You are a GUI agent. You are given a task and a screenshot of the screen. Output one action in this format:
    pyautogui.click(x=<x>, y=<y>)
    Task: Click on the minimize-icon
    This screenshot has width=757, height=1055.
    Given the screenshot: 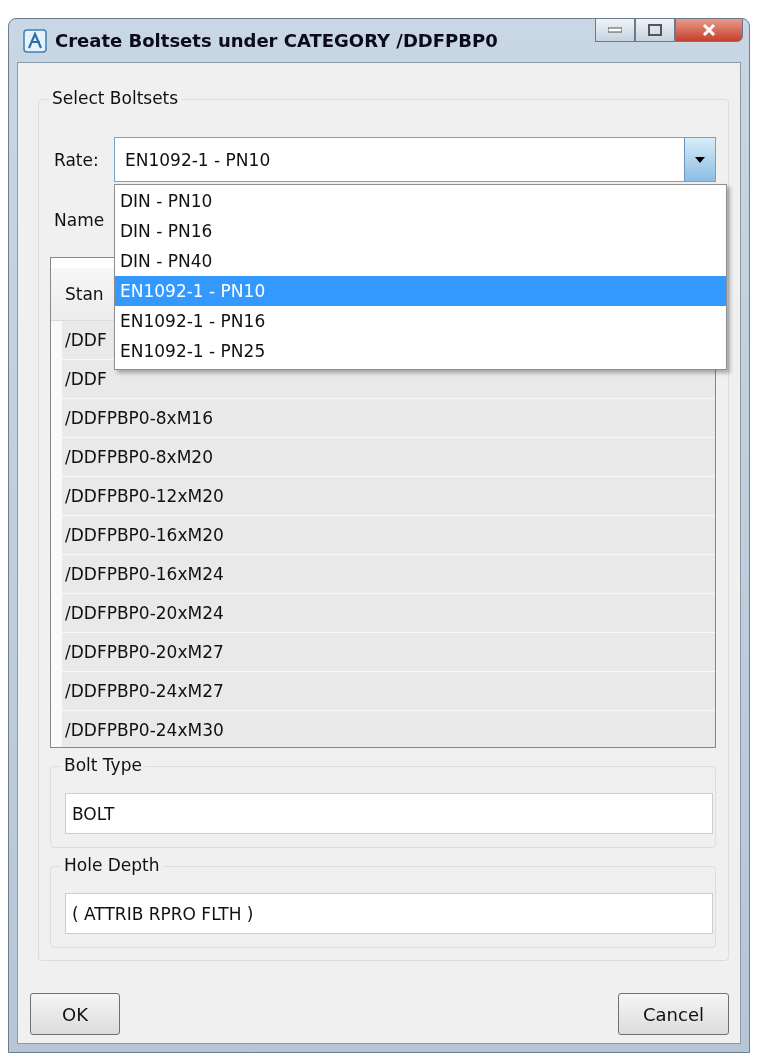 What is the action you would take?
    pyautogui.click(x=615, y=30)
    